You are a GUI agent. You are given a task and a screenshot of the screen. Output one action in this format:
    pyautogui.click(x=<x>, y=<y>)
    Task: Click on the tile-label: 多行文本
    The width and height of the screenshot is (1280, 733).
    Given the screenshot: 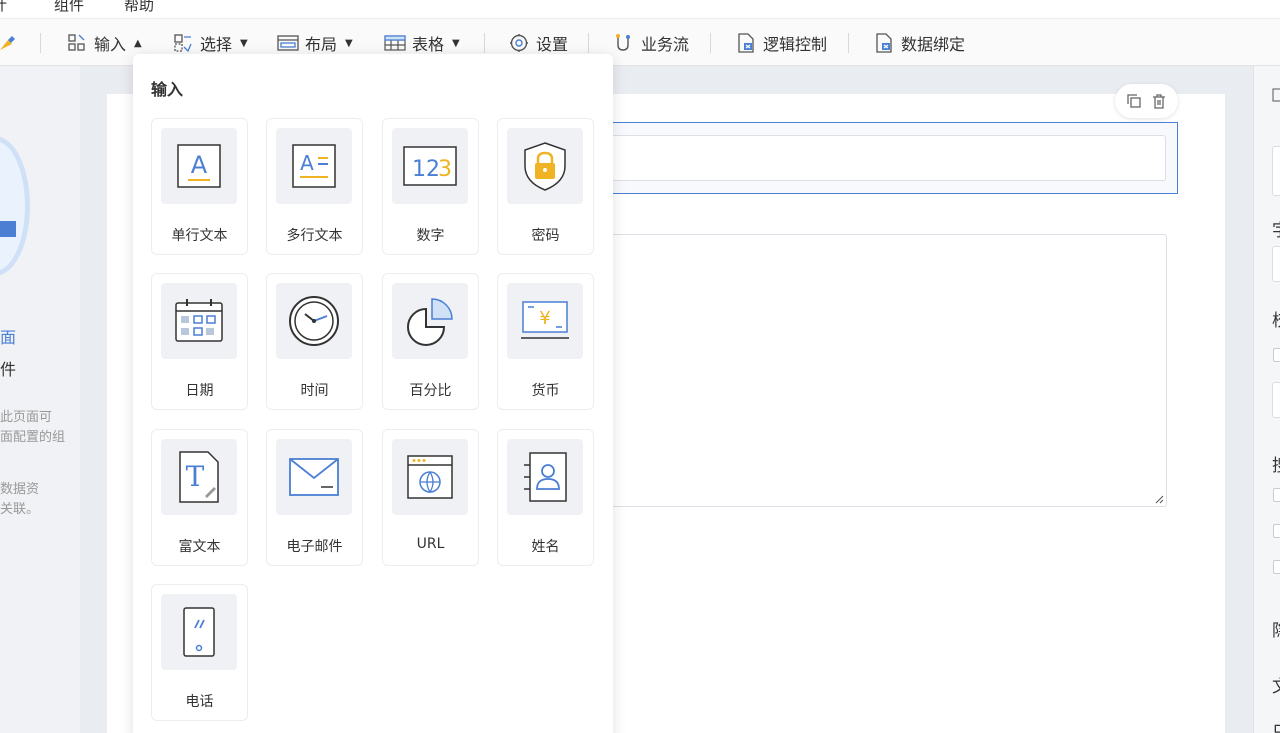 What is the action you would take?
    pyautogui.click(x=314, y=236)
    